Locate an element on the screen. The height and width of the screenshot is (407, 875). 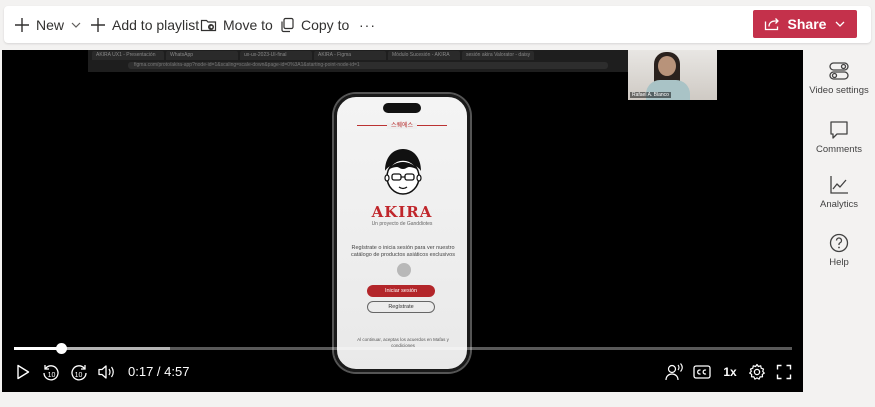
app-brand-logo: AKIRA is located at coordinates (402, 212).